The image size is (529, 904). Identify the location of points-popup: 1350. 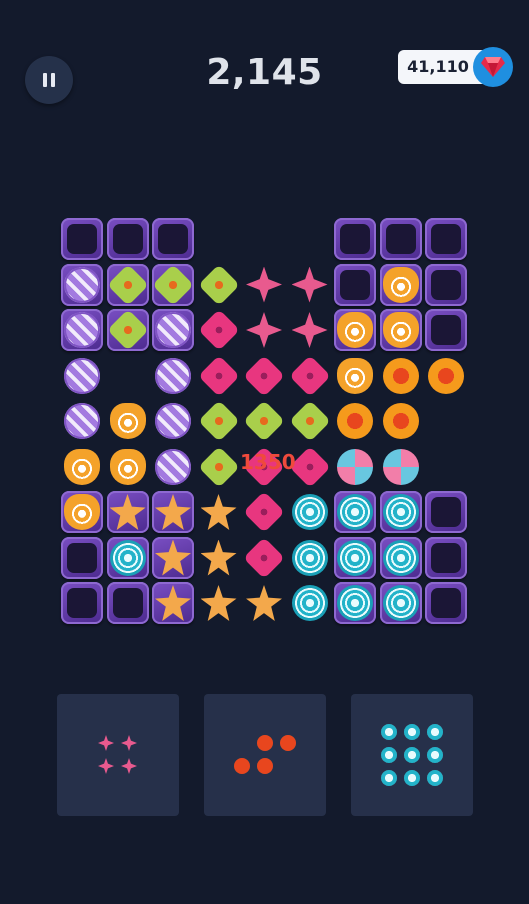
(268, 462).